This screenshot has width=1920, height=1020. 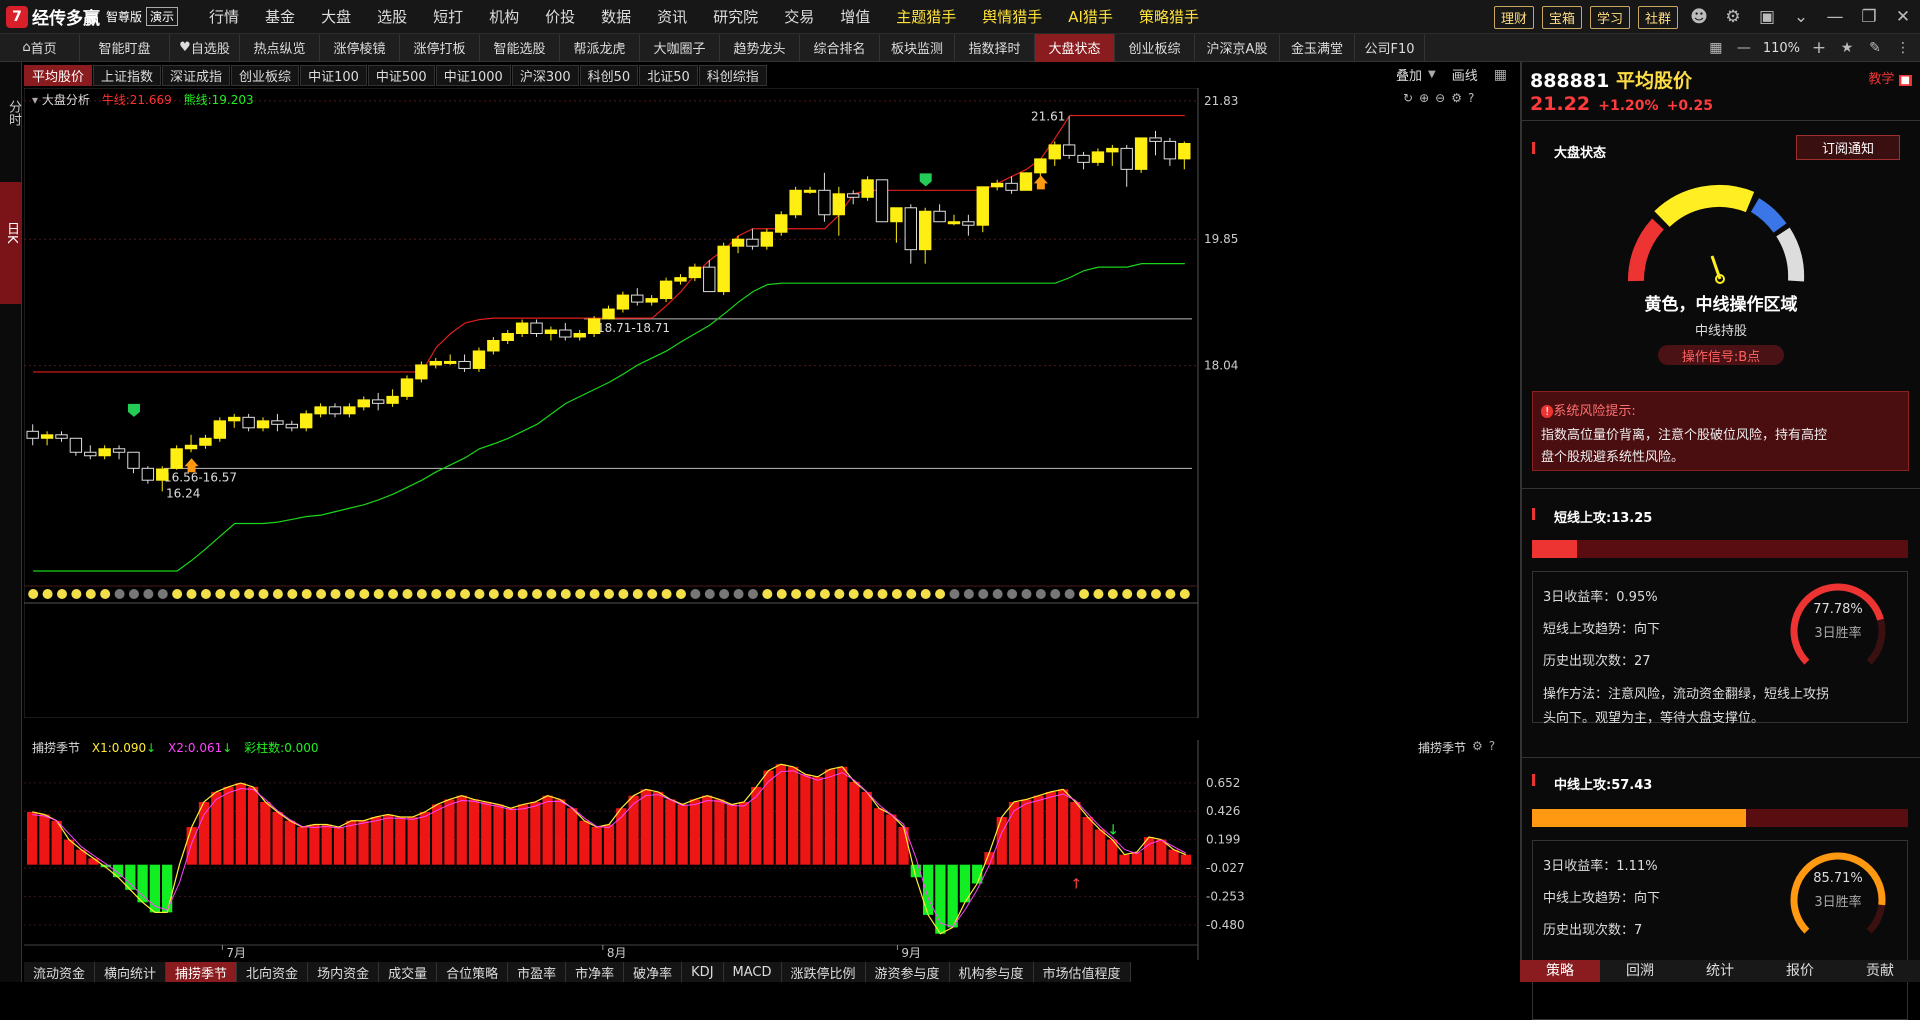 What do you see at coordinates (58, 75) in the screenshot?
I see `index-tab-0: 平均股价` at bounding box center [58, 75].